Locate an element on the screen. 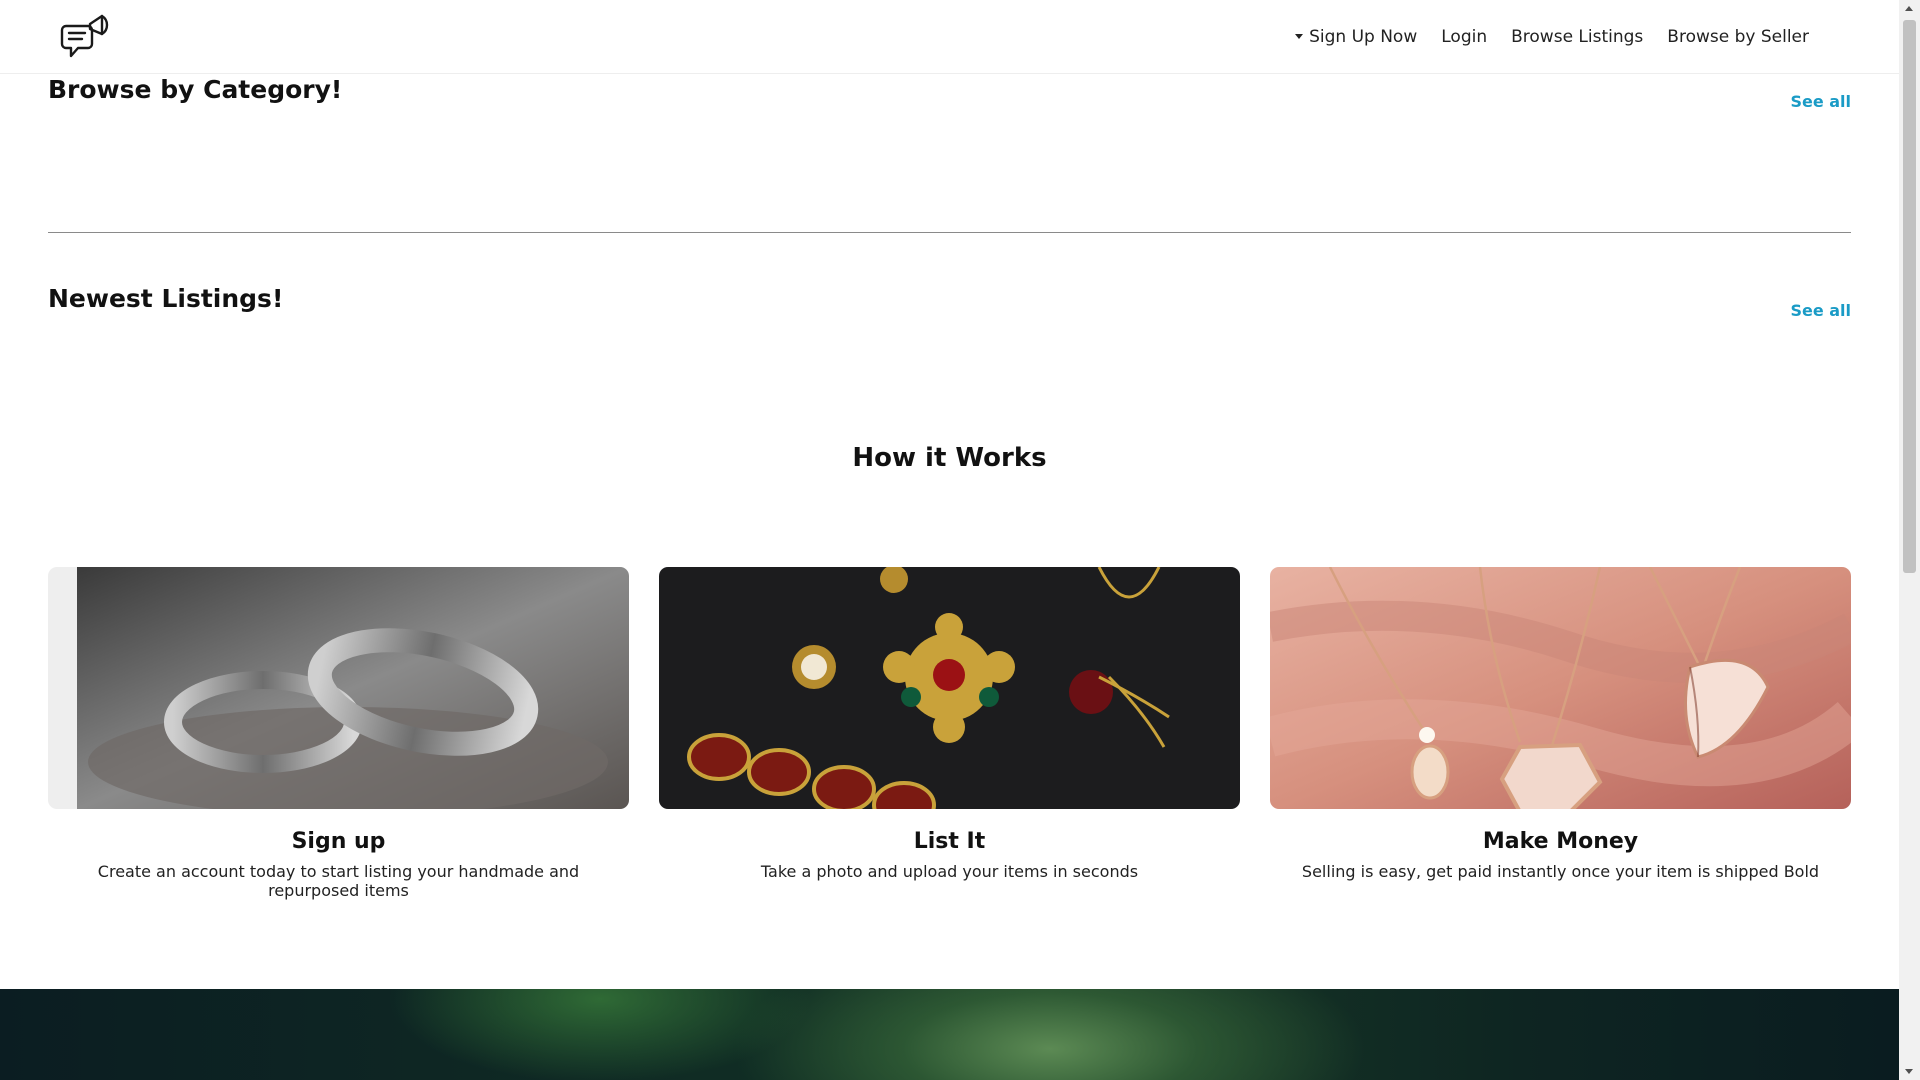  how-card-title: Sign up is located at coordinates (338, 841).